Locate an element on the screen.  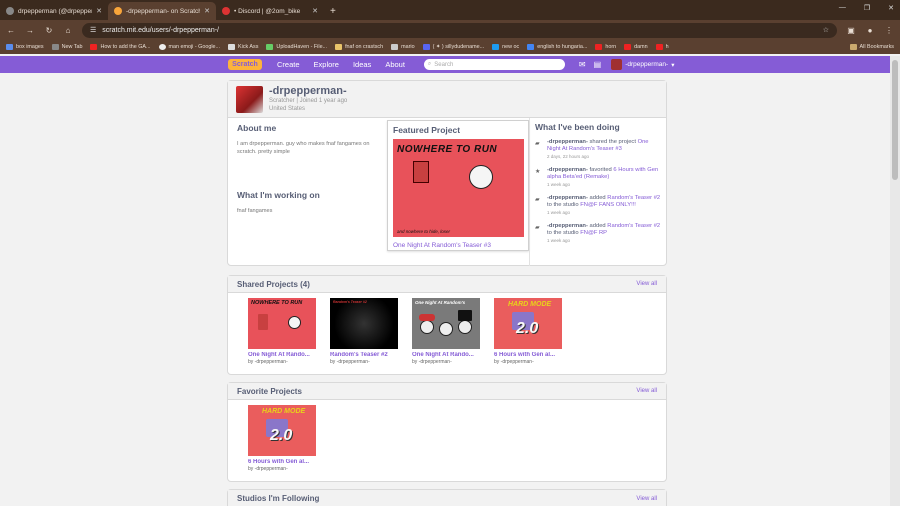
window-controls: — ❐ ✕ is located at coordinates (866, 8).